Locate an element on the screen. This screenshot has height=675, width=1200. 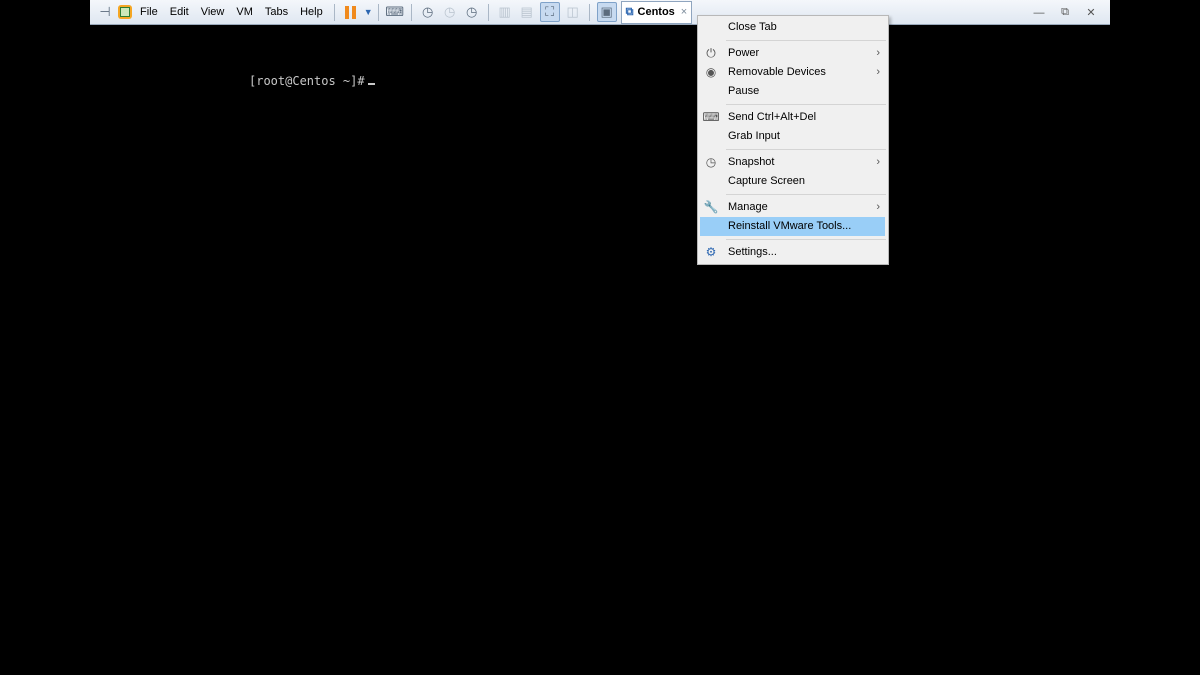
menu-item-grab-input: Grab Input is located at coordinates (793, 136).